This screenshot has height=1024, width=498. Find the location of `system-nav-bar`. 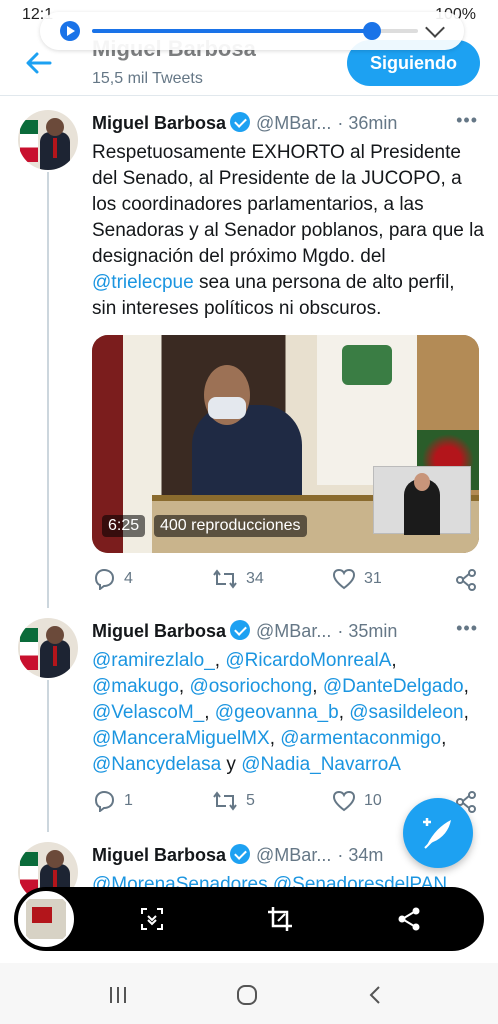

system-nav-bar is located at coordinates (249, 993).